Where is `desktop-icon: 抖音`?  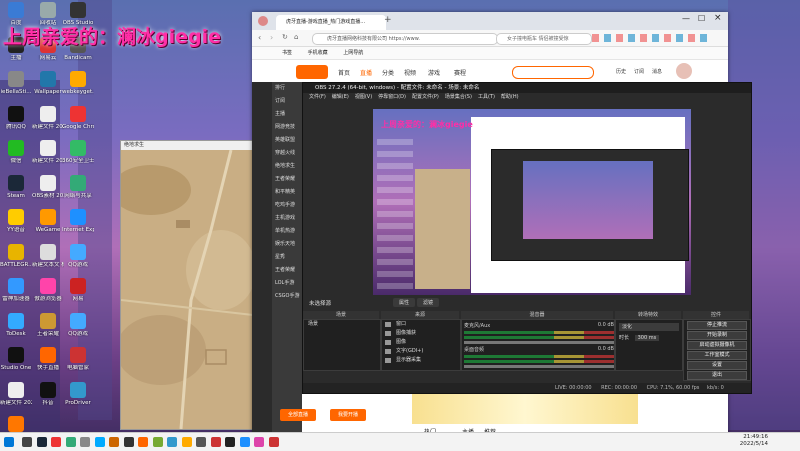 desktop-icon: 抖音 is located at coordinates (48, 393).